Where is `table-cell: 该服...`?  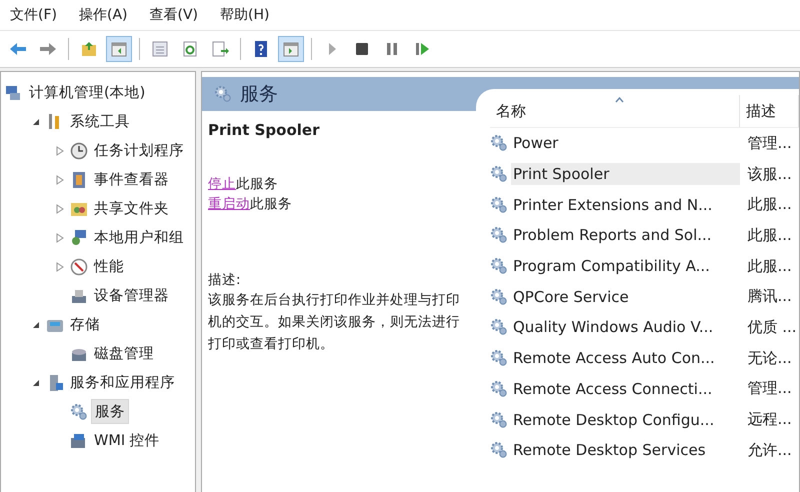
table-cell: 该服... is located at coordinates (769, 174).